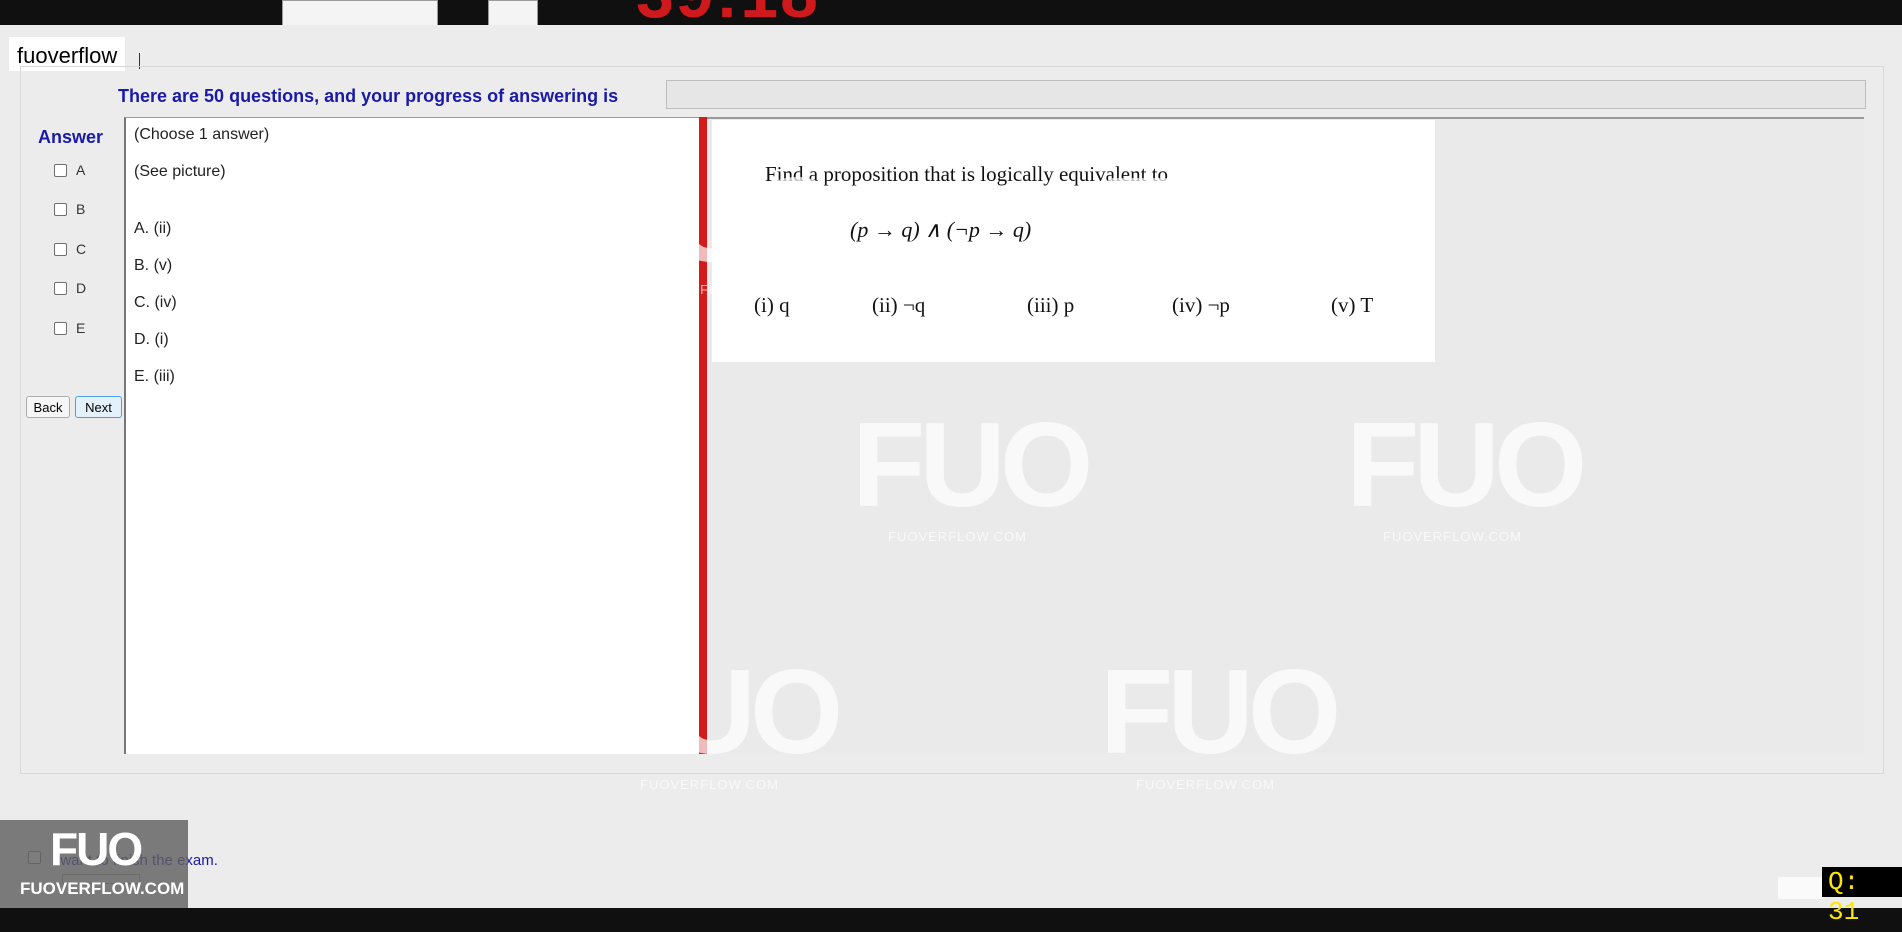 The image size is (1902, 932). What do you see at coordinates (153, 228) in the screenshot?
I see `choice-a: A. (ii)` at bounding box center [153, 228].